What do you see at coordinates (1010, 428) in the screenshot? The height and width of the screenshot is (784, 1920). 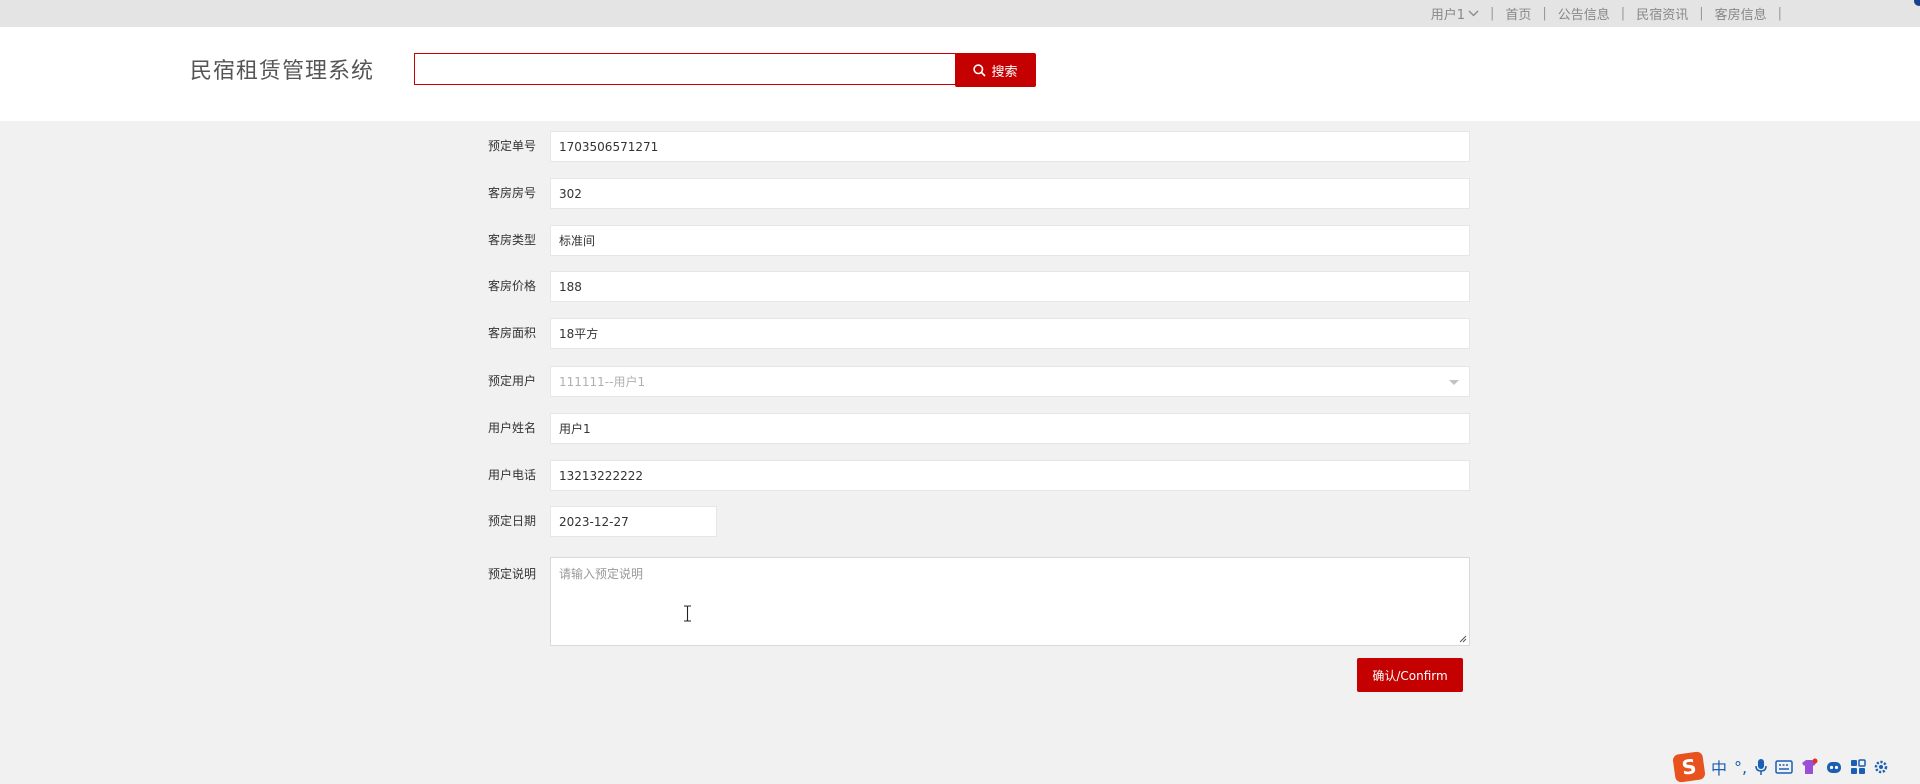 I see `user-name-field: 用户1` at bounding box center [1010, 428].